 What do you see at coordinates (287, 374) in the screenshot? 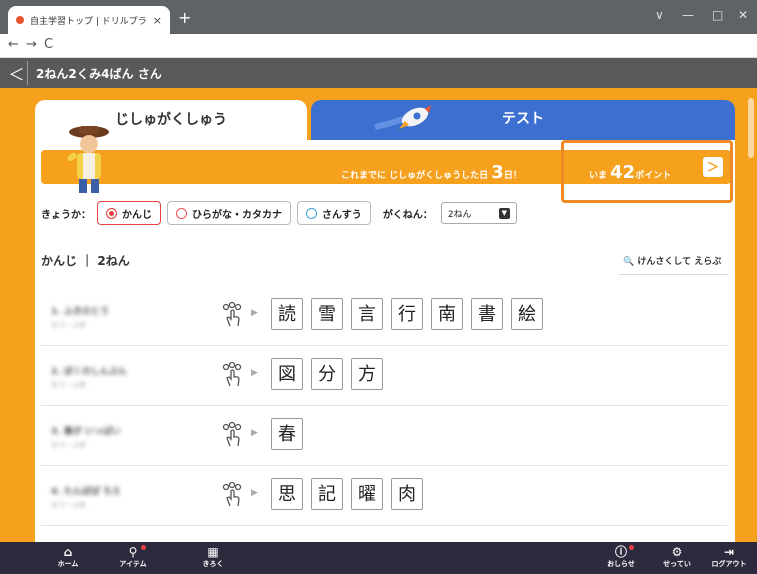
I see `kanji-card: 図` at bounding box center [287, 374].